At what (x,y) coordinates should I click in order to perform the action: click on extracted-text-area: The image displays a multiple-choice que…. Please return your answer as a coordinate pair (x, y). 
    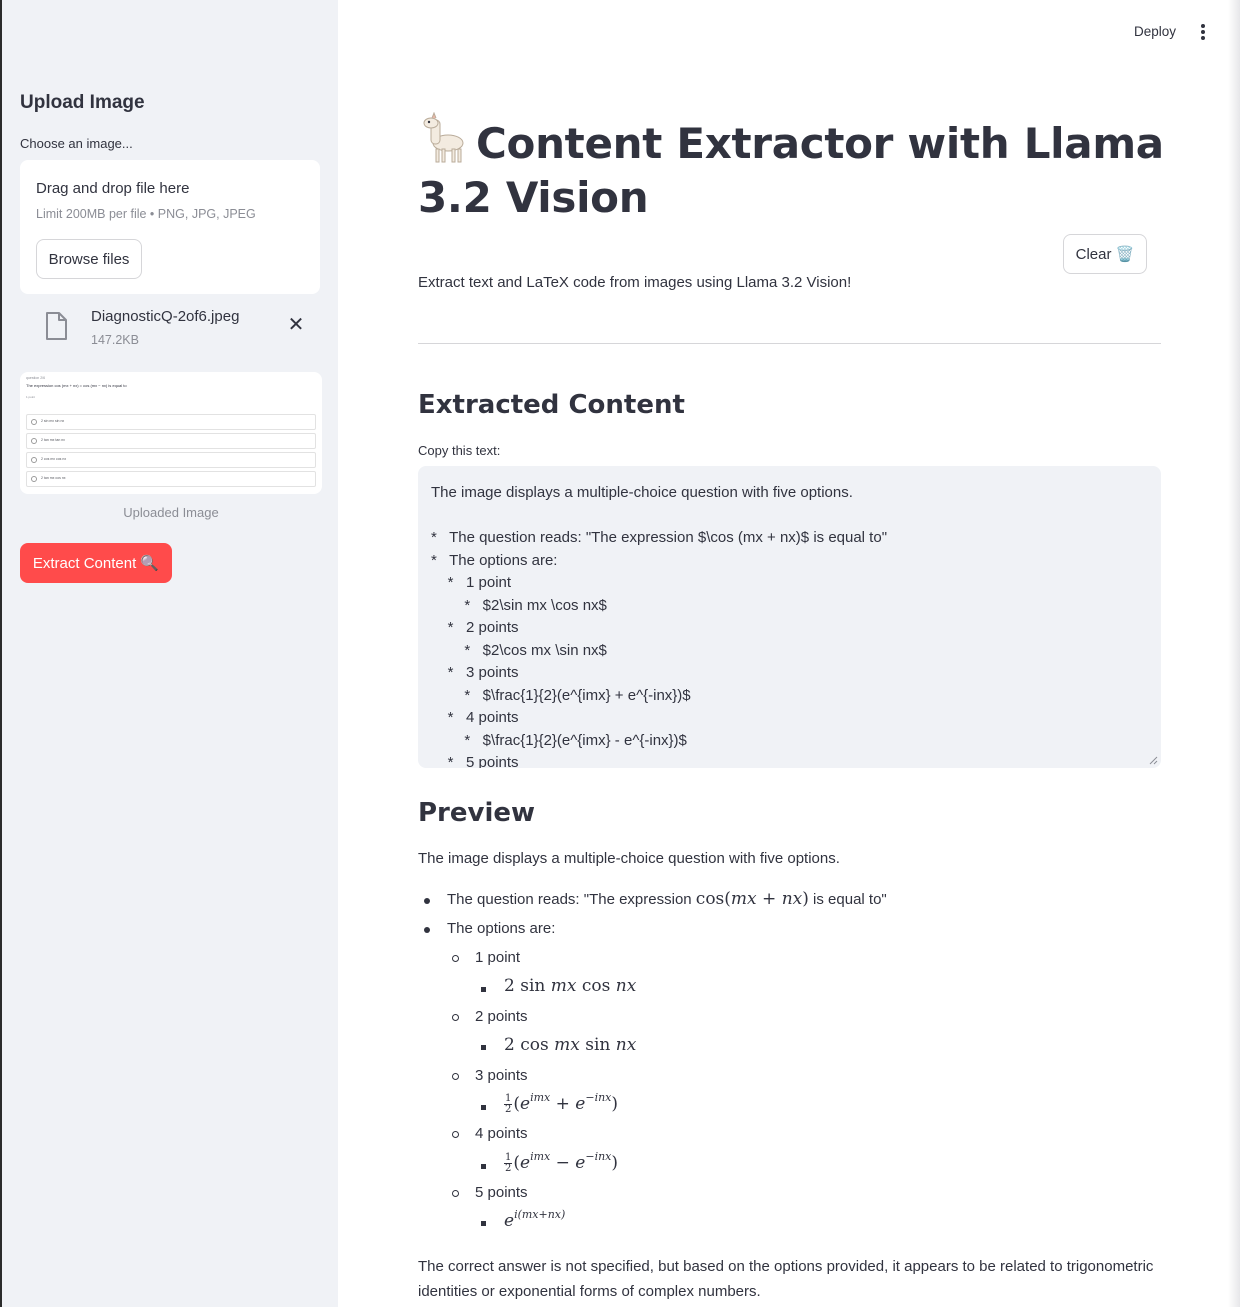
    Looking at the image, I should click on (789, 617).